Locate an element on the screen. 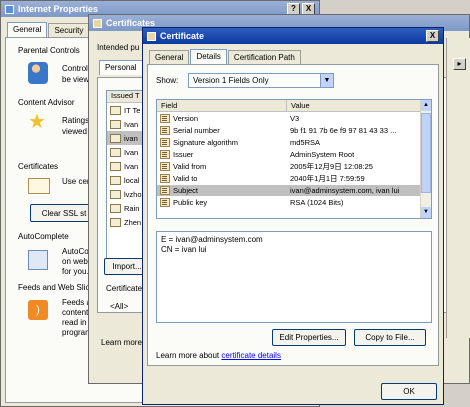 This screenshot has height=407, width=470. ie-title: Internet Properties is located at coordinates (58, 9).